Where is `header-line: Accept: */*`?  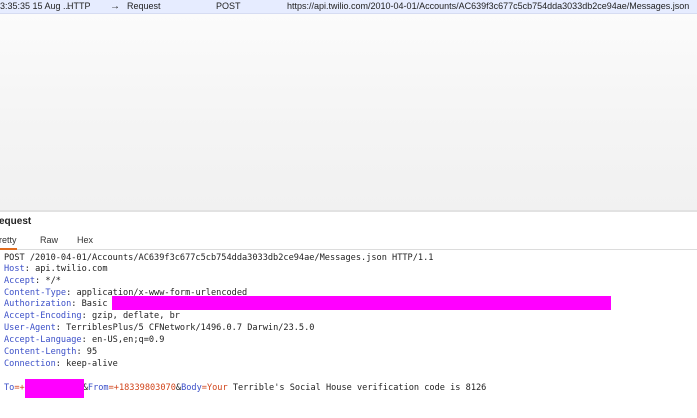
header-line: Accept: */* is located at coordinates (32, 281).